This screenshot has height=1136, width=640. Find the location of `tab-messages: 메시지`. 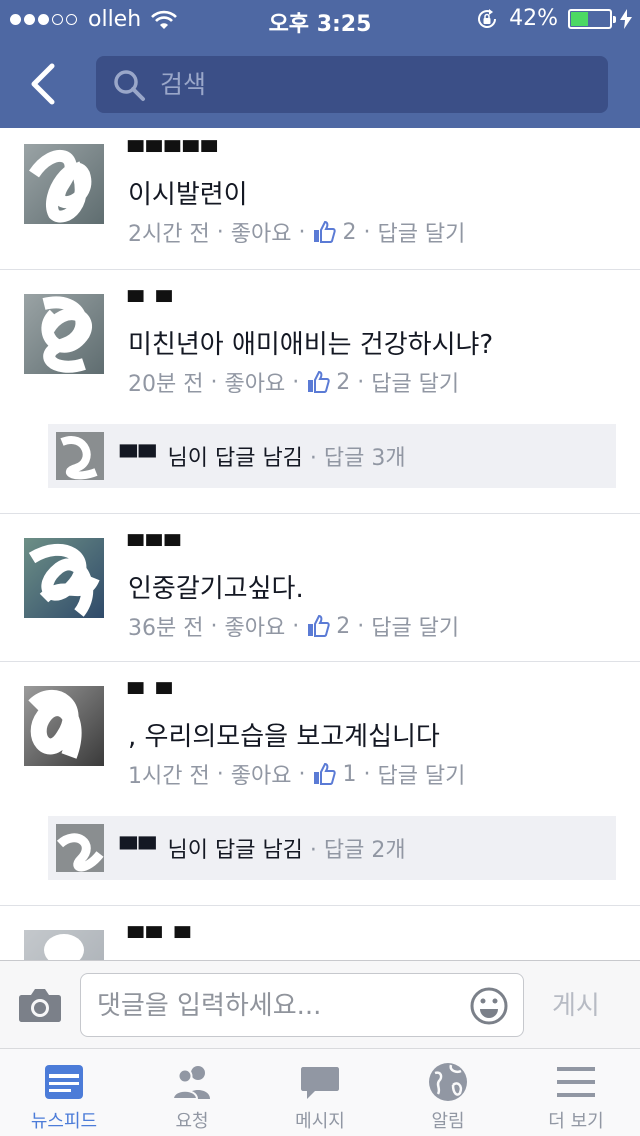

tab-messages: 메시지 is located at coordinates (320, 1092).